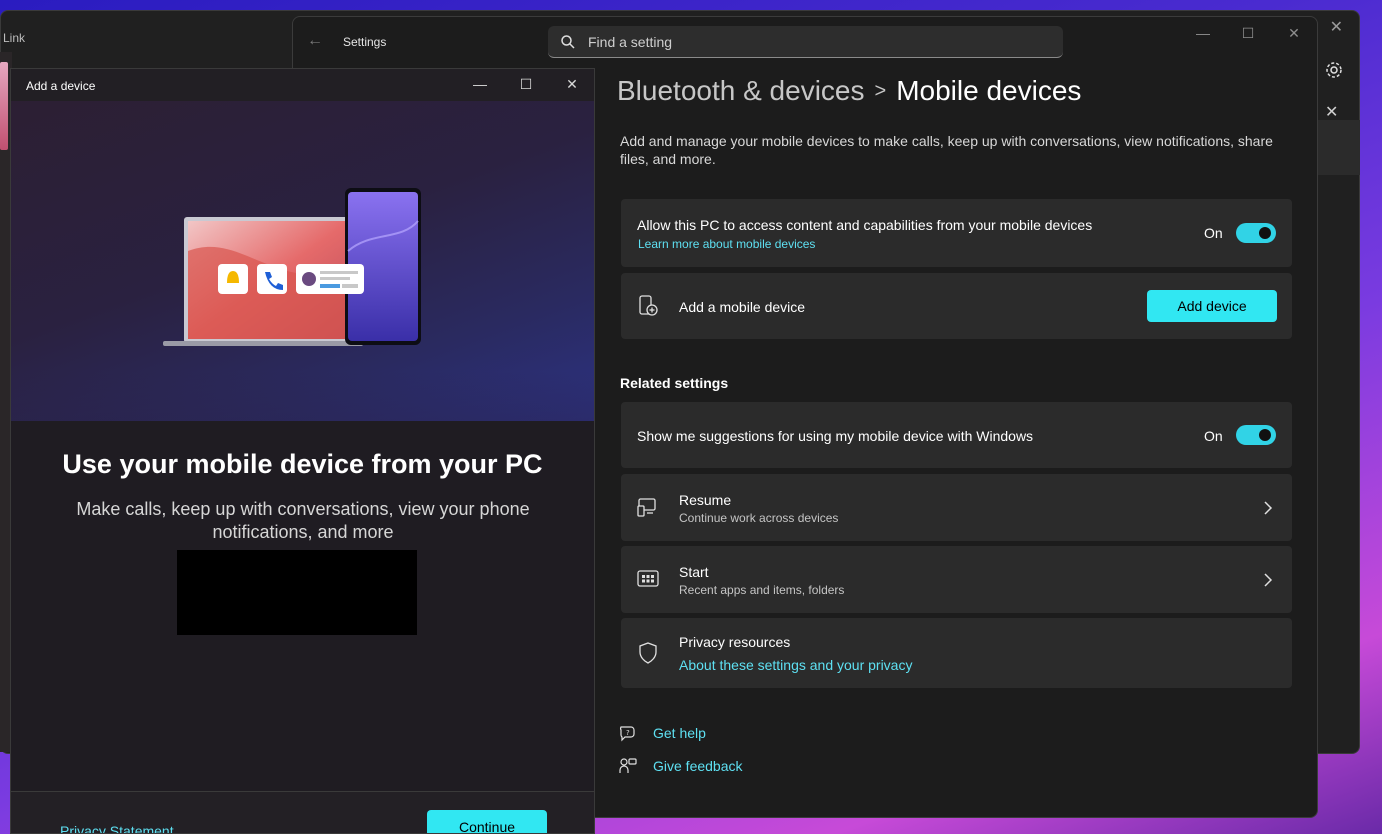 The height and width of the screenshot is (834, 1382). What do you see at coordinates (568, 42) in the screenshot?
I see `search-icon` at bounding box center [568, 42].